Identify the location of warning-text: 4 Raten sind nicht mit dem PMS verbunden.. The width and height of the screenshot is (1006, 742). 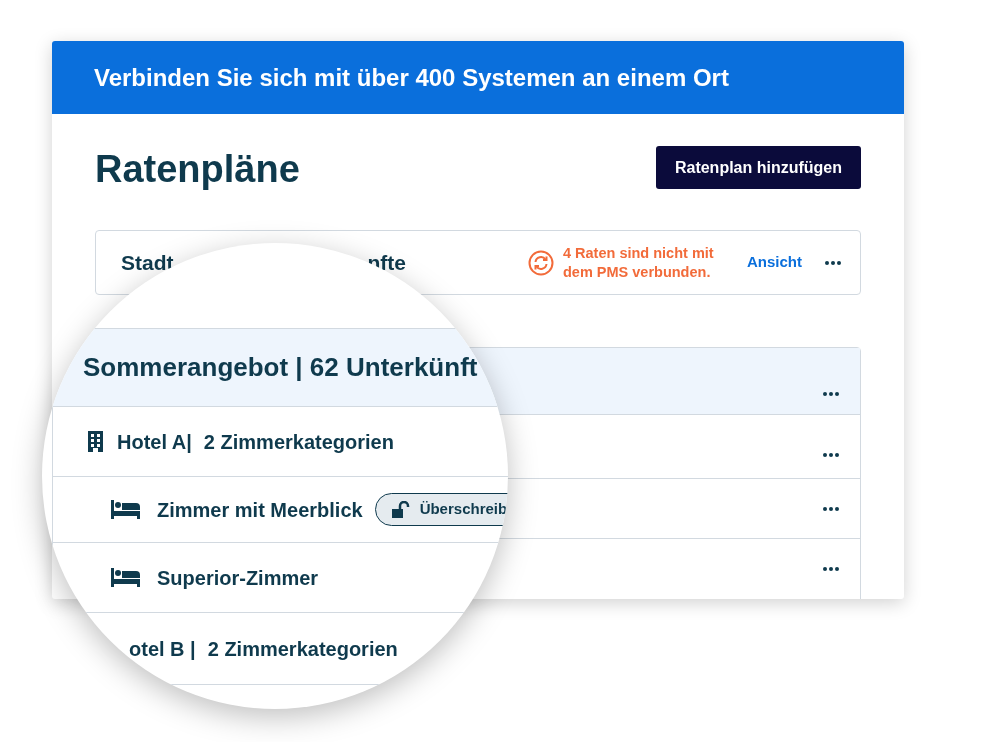
(639, 262).